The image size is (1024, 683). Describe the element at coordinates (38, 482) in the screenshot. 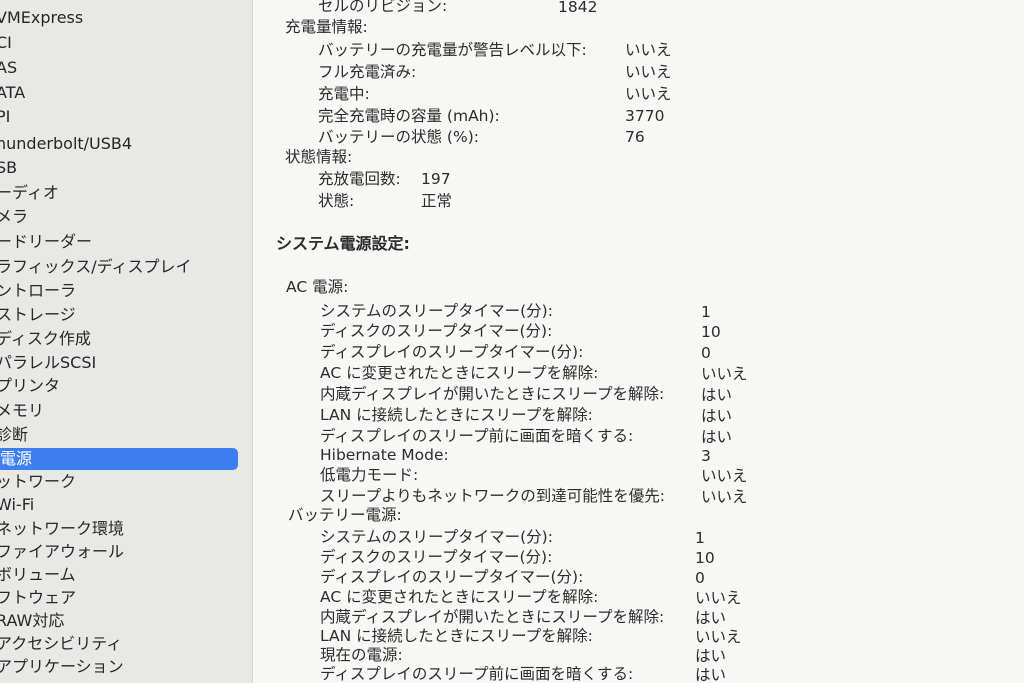

I see `sidebar-item-network: ットワーク` at that location.